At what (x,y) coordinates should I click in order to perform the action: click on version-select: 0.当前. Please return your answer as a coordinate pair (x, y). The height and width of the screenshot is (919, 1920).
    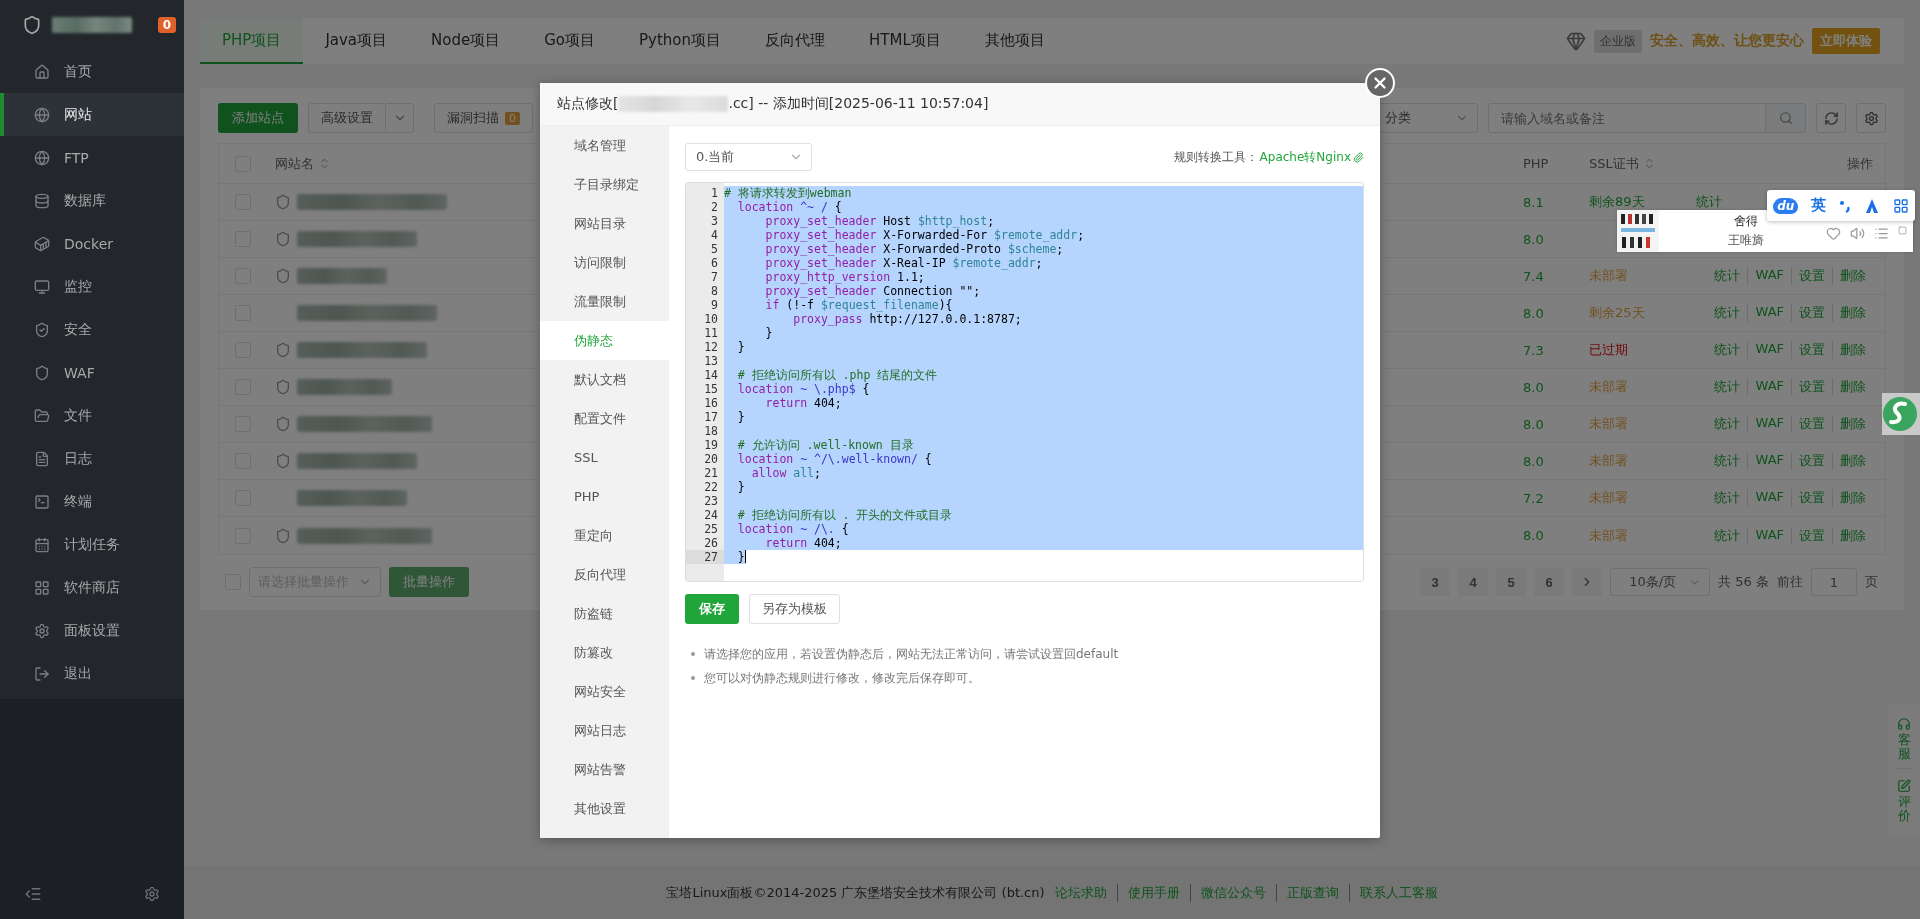
    Looking at the image, I should click on (748, 157).